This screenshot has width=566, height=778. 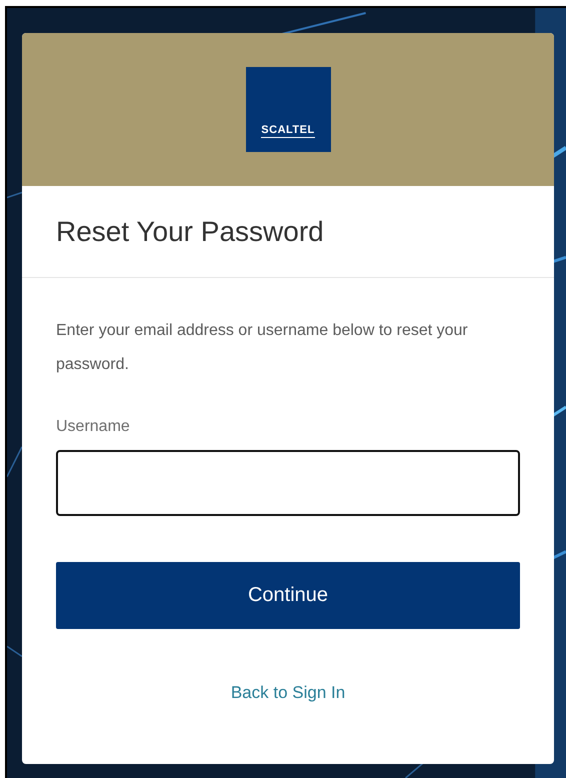 I want to click on continue-button: Continue, so click(x=288, y=595).